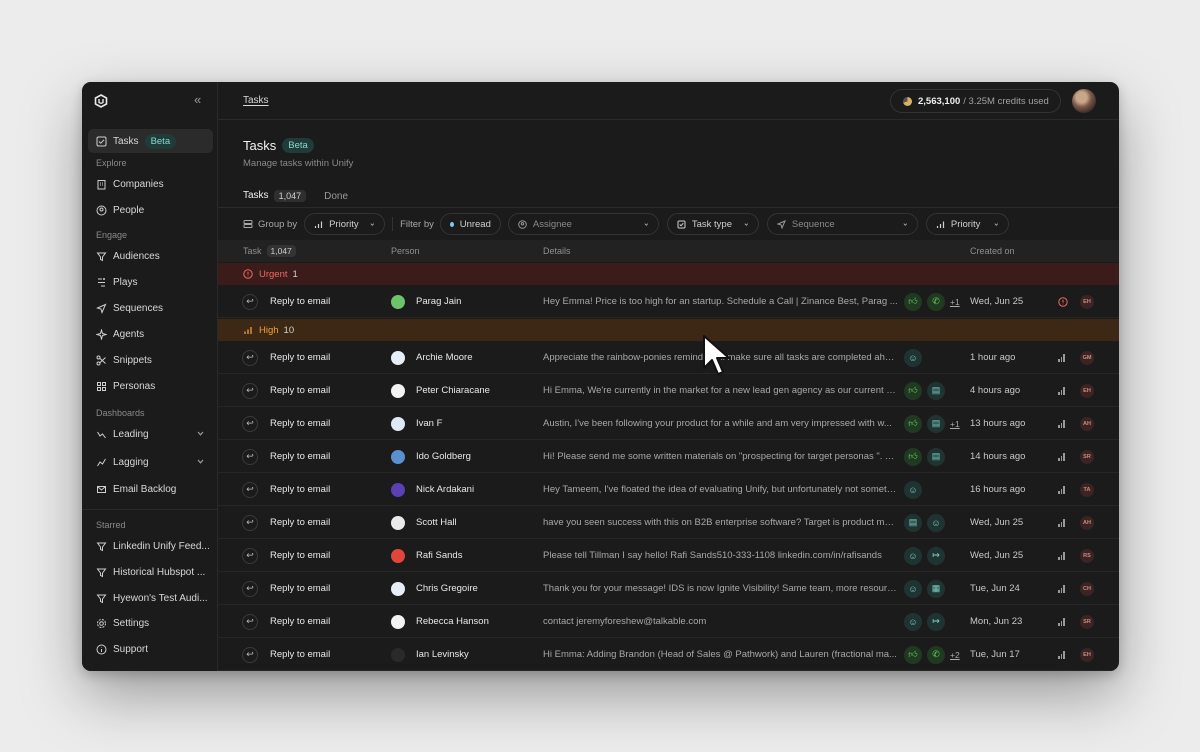  Describe the element at coordinates (975, 101) in the screenshot. I see `credits-usage: 2,563,100 / 3.25M credits used` at that location.